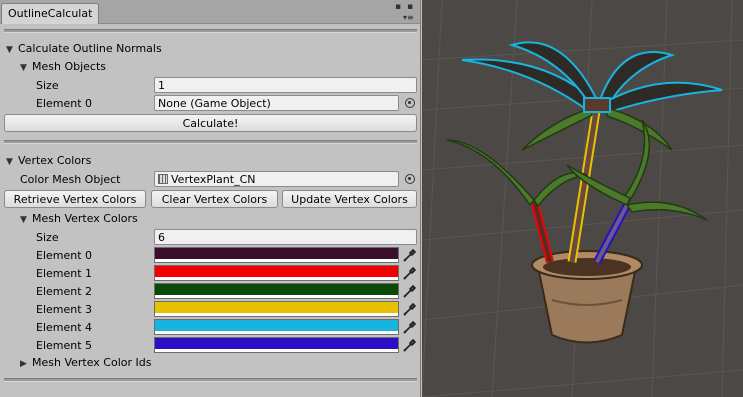 This screenshot has width=743, height=397. Describe the element at coordinates (276, 103) in the screenshot. I see `mesh-object-field: None (Game Object)` at that location.